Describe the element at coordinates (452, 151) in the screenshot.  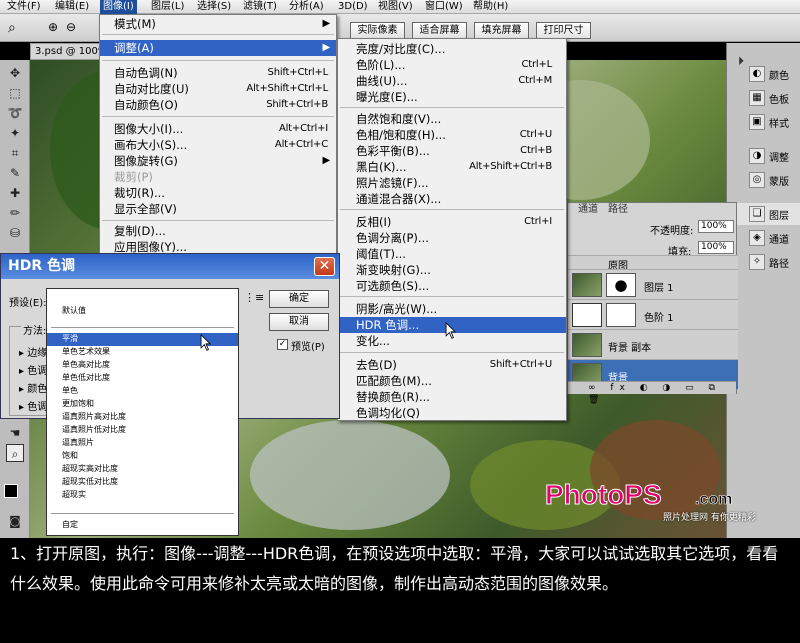
I see `menu-item-color-balance: 色彩平衡(B)... Ctrl+B` at that location.